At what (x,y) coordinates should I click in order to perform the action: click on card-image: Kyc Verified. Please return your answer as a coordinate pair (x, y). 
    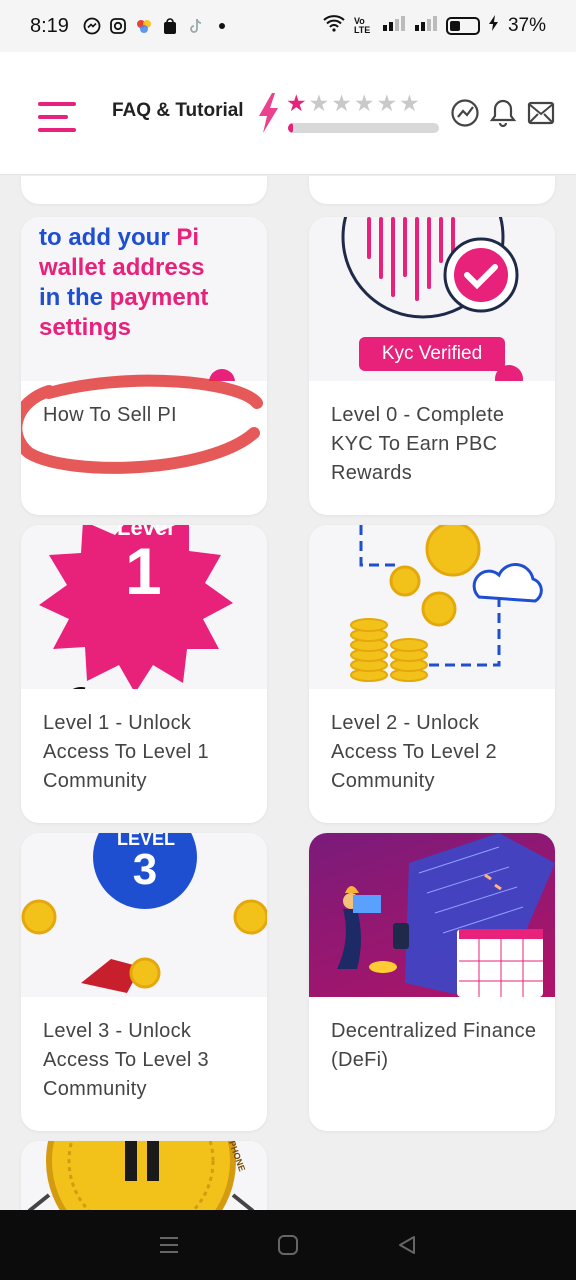
    Looking at the image, I should click on (432, 299).